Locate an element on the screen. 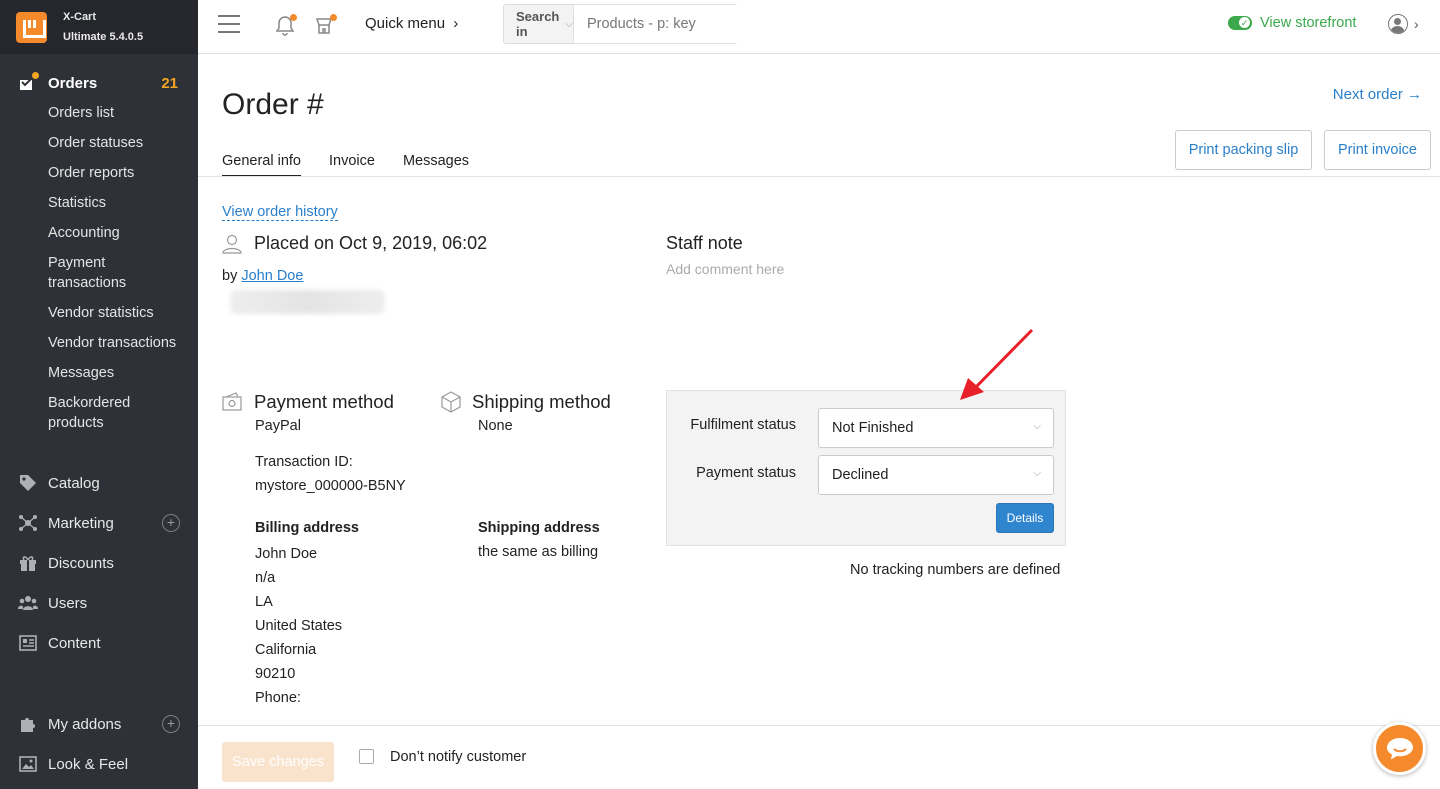 This screenshot has width=1440, height=789. dont-notify-checkbox is located at coordinates (366, 756).